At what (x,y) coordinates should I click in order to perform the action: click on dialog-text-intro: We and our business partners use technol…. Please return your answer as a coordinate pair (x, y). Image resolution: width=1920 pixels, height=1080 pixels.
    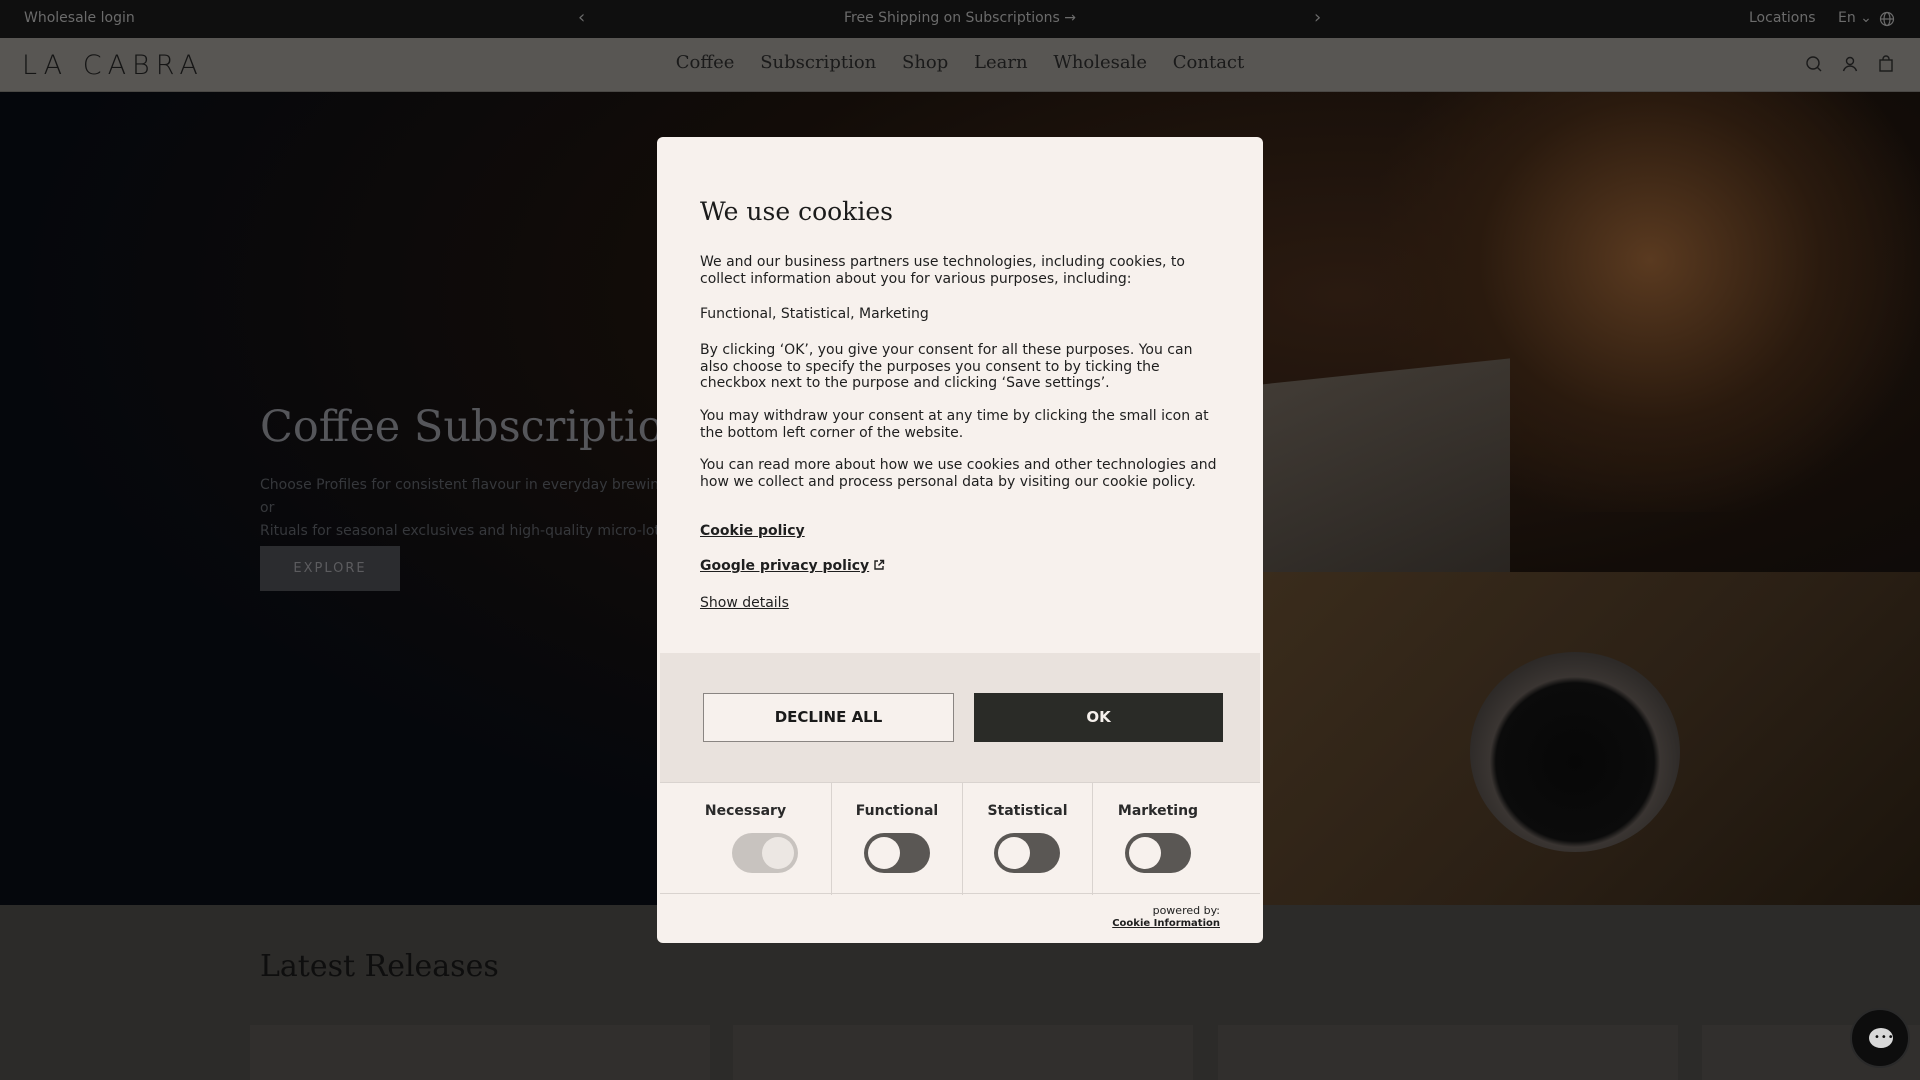
    Looking at the image, I should click on (942, 270).